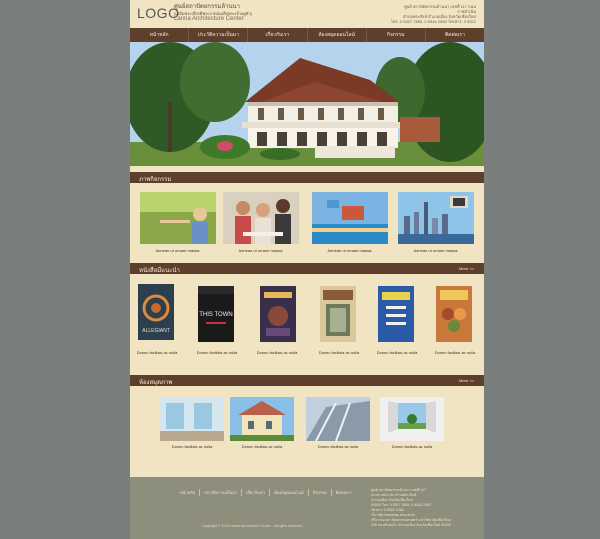 The image size is (600, 539). Describe the element at coordinates (219, 35) in the screenshot. I see `nav-item-history: ประวัติความเป็นมา` at that location.